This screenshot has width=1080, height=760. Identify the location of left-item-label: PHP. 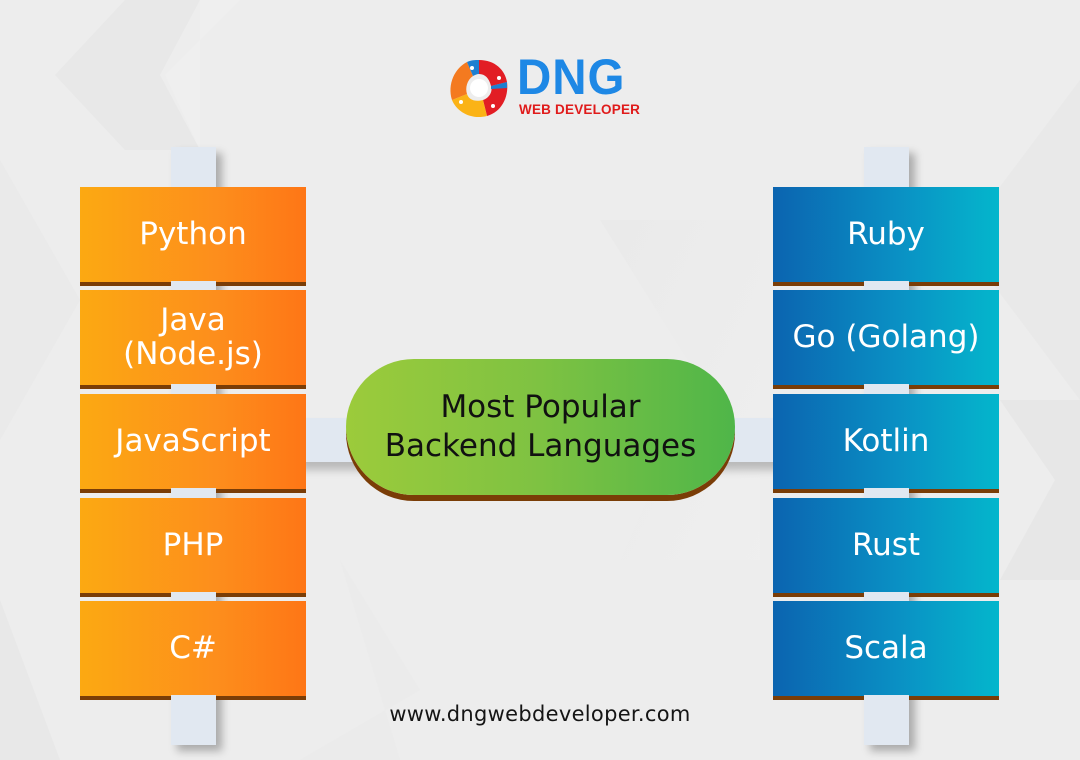
(193, 544).